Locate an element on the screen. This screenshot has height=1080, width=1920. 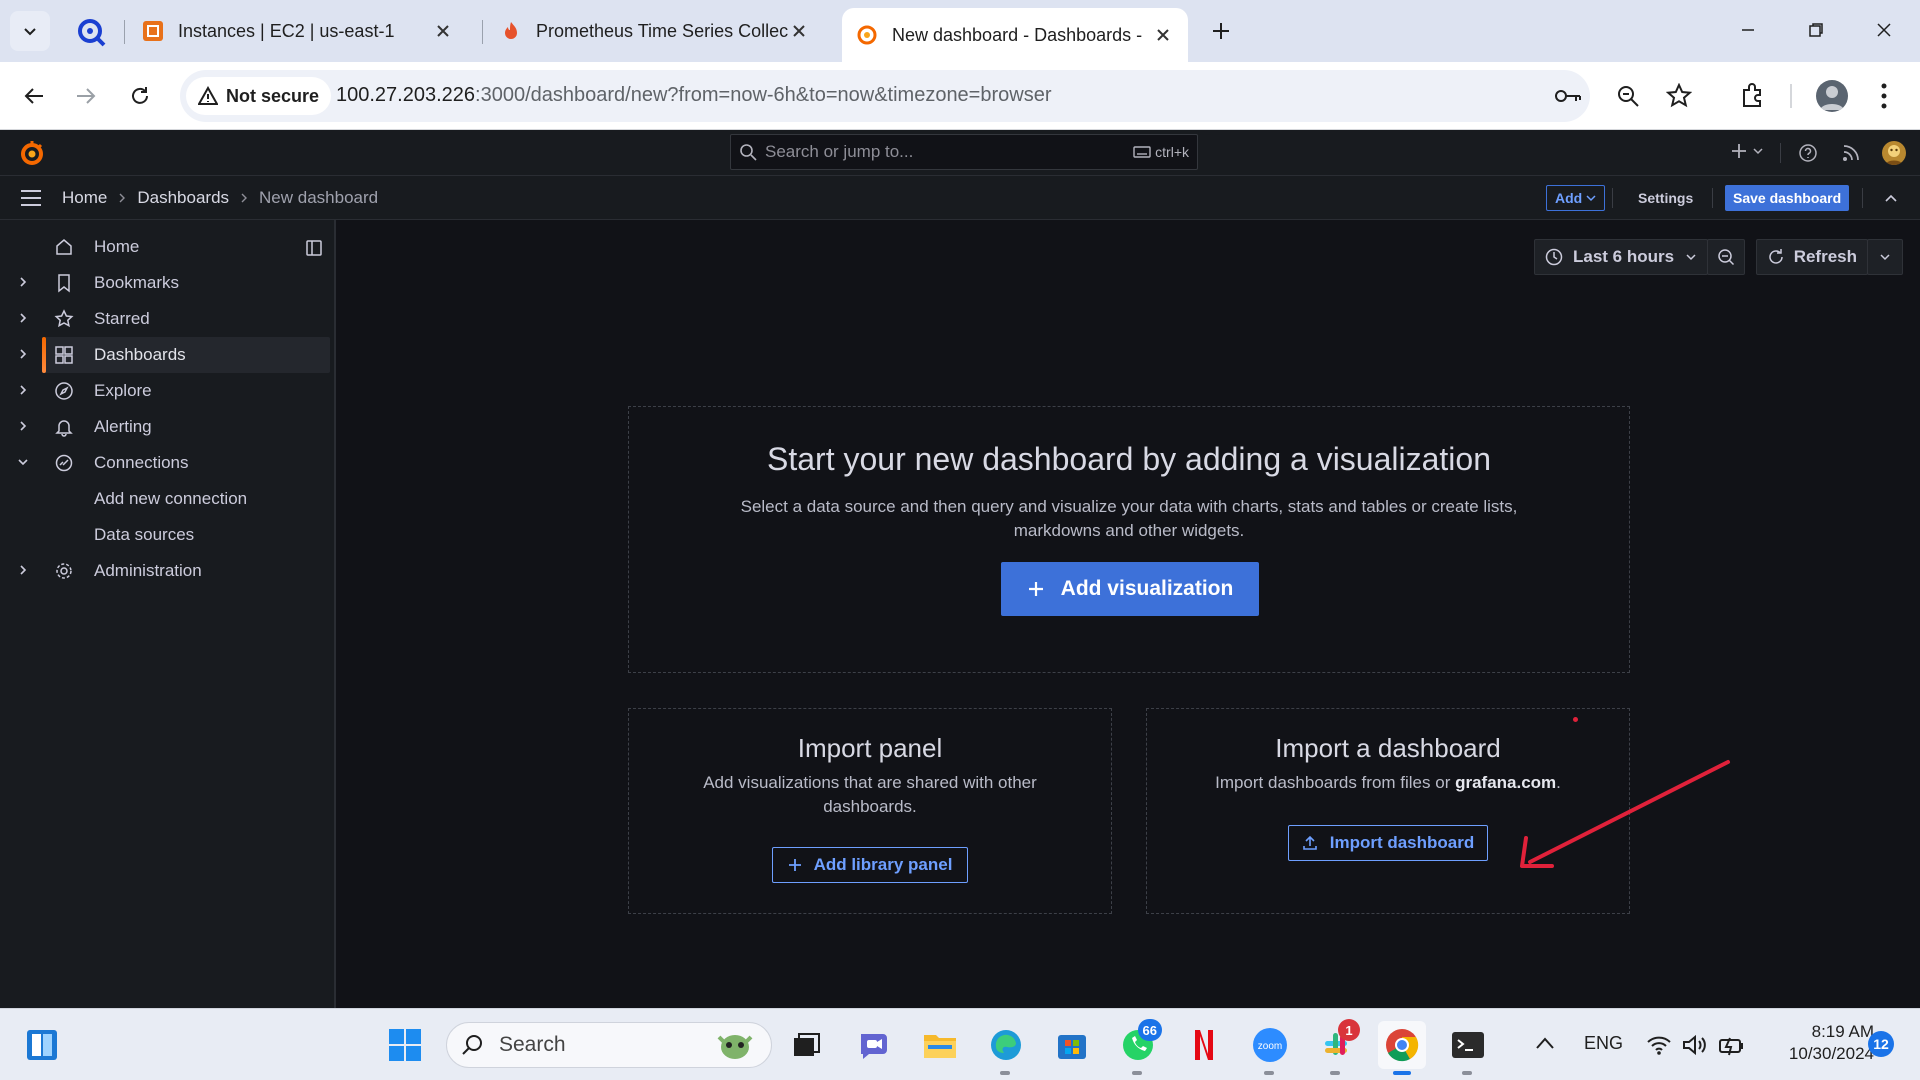
new-tab-button is located at coordinates (1221, 31).